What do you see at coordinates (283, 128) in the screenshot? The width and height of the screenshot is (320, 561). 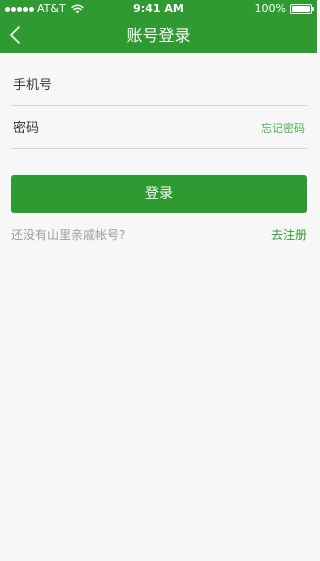 I see `forgot-password-link: 忘记密码` at bounding box center [283, 128].